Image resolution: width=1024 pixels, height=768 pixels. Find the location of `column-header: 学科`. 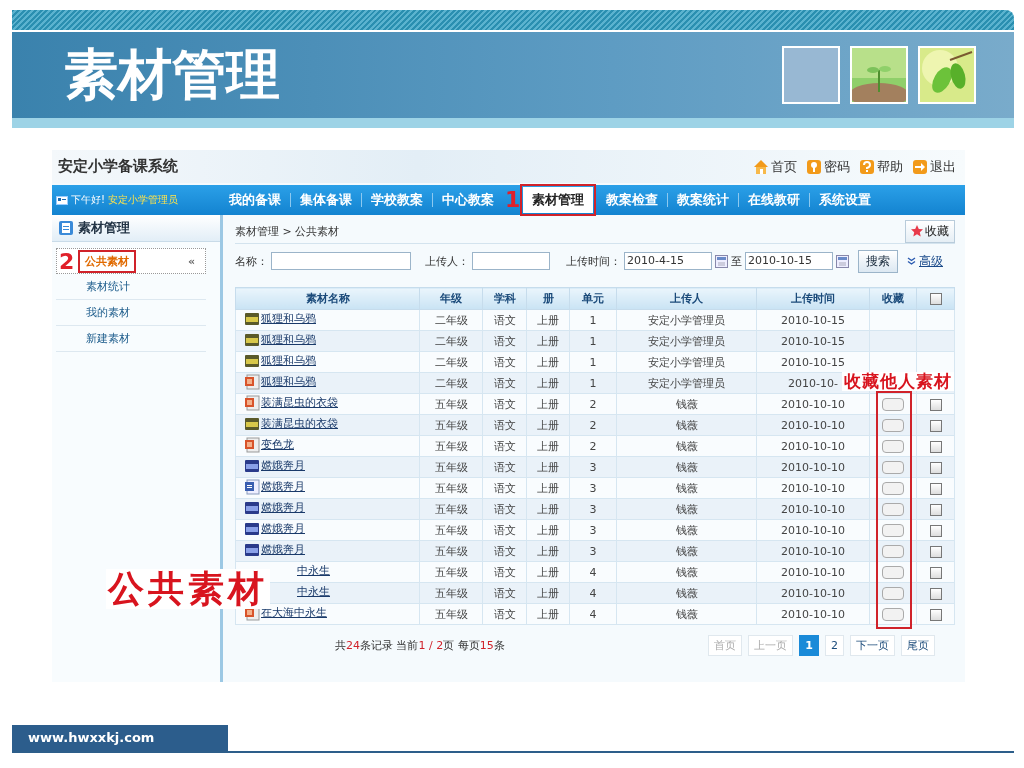

column-header: 学科 is located at coordinates (504, 298).